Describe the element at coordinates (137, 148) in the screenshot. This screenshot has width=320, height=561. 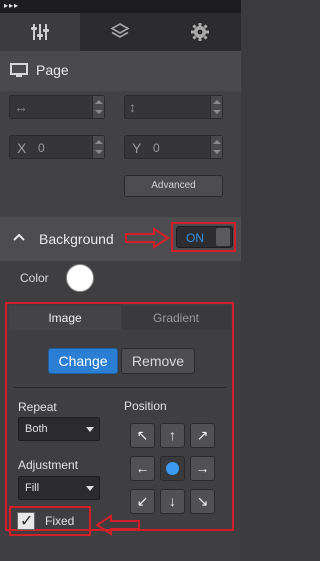
I see `y-label: Y` at that location.